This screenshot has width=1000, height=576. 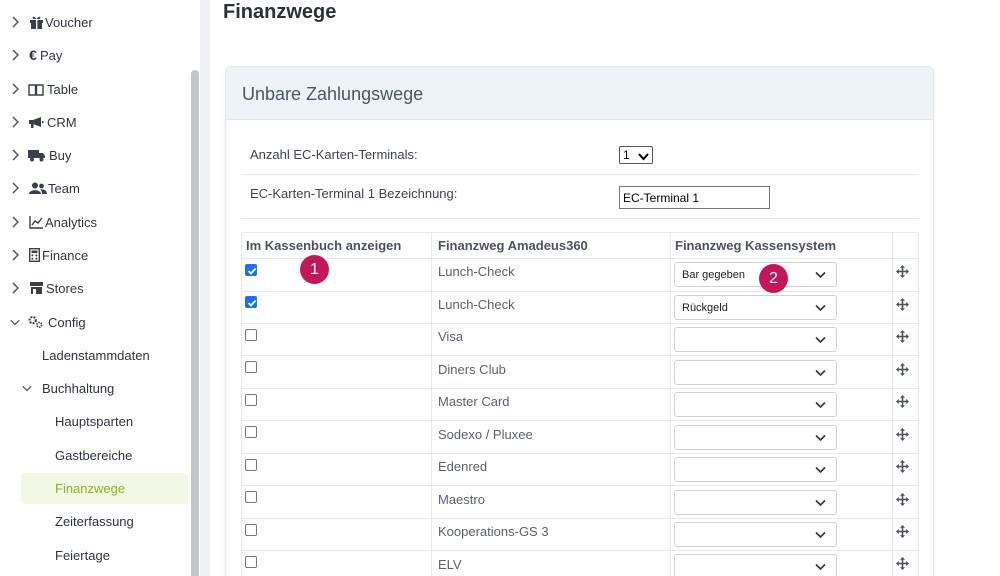 What do you see at coordinates (62, 122) in the screenshot?
I see `sidebar-item-label: CRM` at bounding box center [62, 122].